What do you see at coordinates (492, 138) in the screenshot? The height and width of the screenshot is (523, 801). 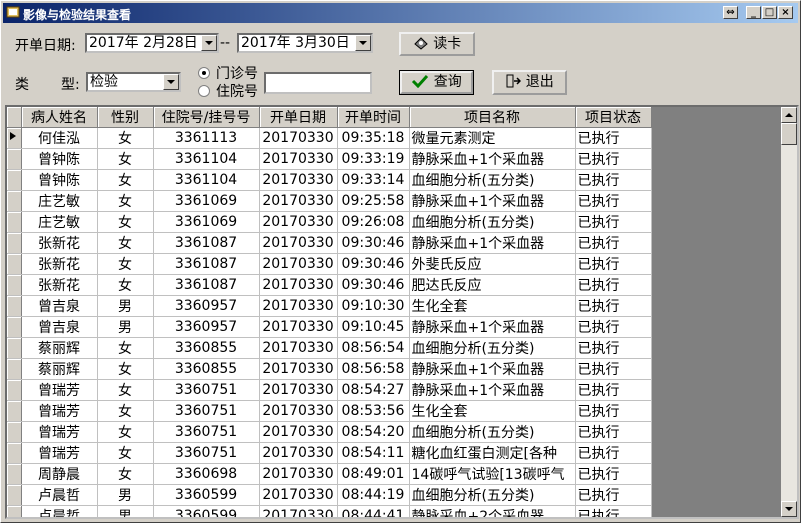 I see `table-cell: 微量元素测定` at bounding box center [492, 138].